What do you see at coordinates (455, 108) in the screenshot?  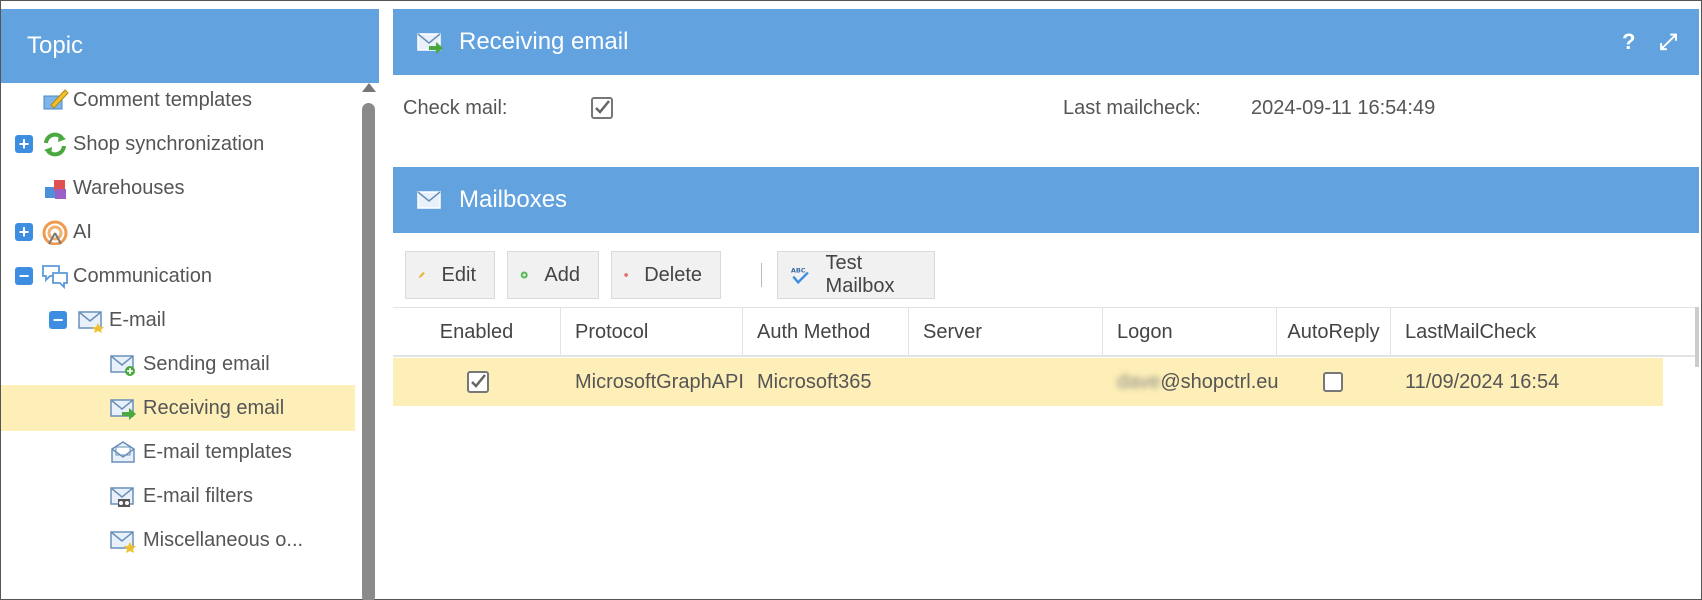 I see `check-mail-label: Check mail:` at bounding box center [455, 108].